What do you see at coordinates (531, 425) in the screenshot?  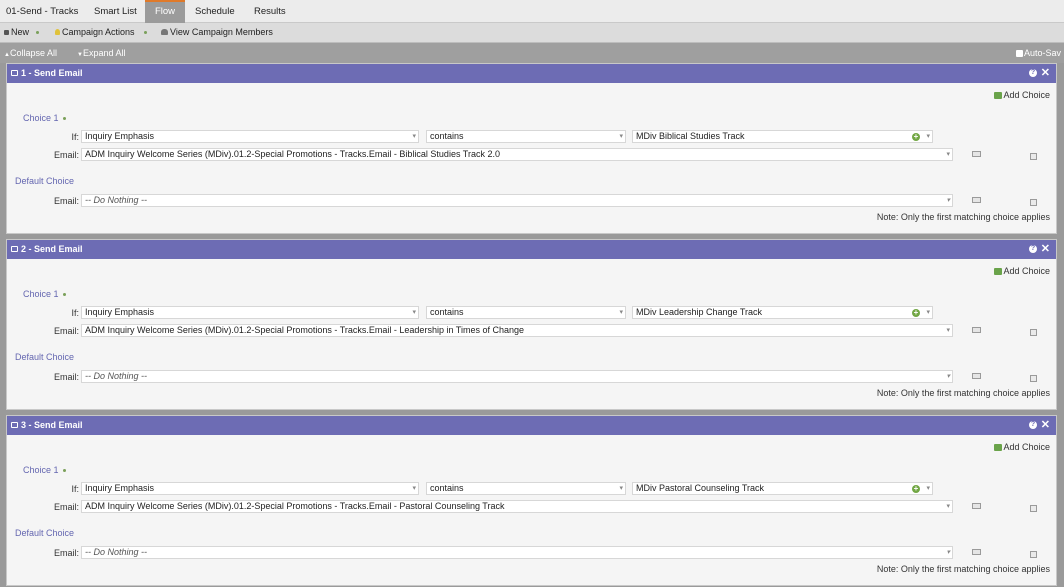 I see `flow-step-header: 3 - Send Email ? ✕` at bounding box center [531, 425].